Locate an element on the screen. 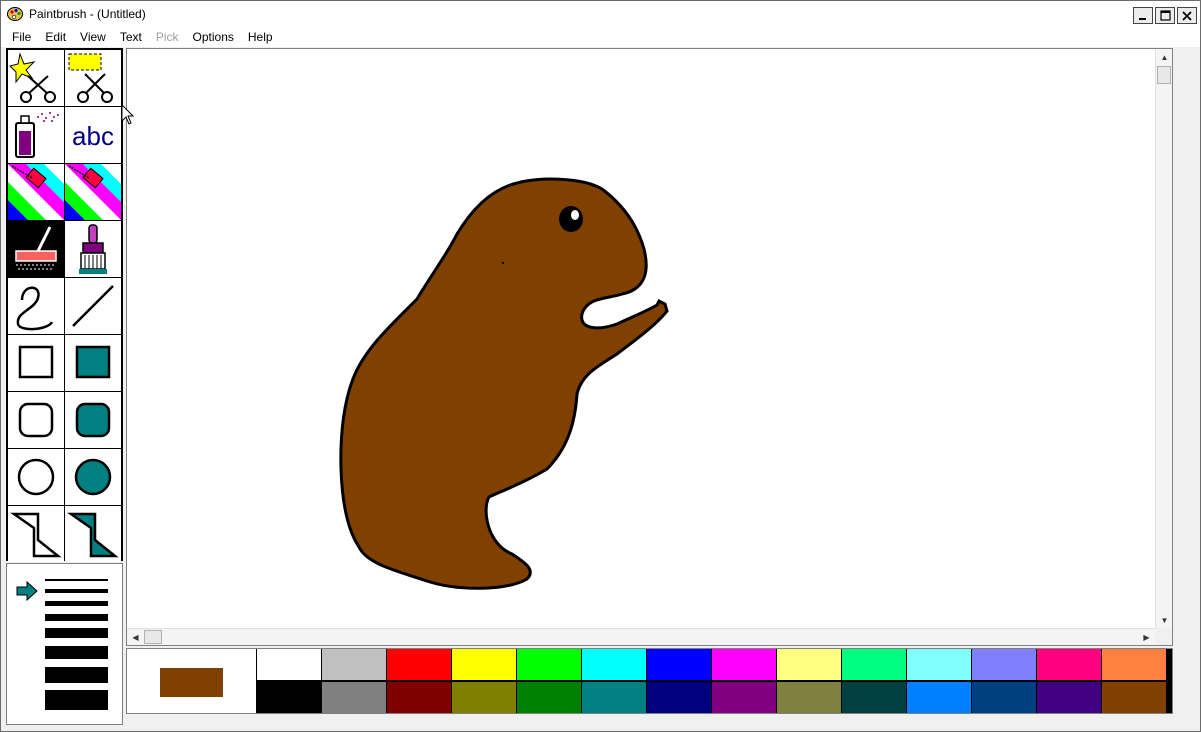 The height and width of the screenshot is (732, 1201). line-icon is located at coordinates (93, 306).